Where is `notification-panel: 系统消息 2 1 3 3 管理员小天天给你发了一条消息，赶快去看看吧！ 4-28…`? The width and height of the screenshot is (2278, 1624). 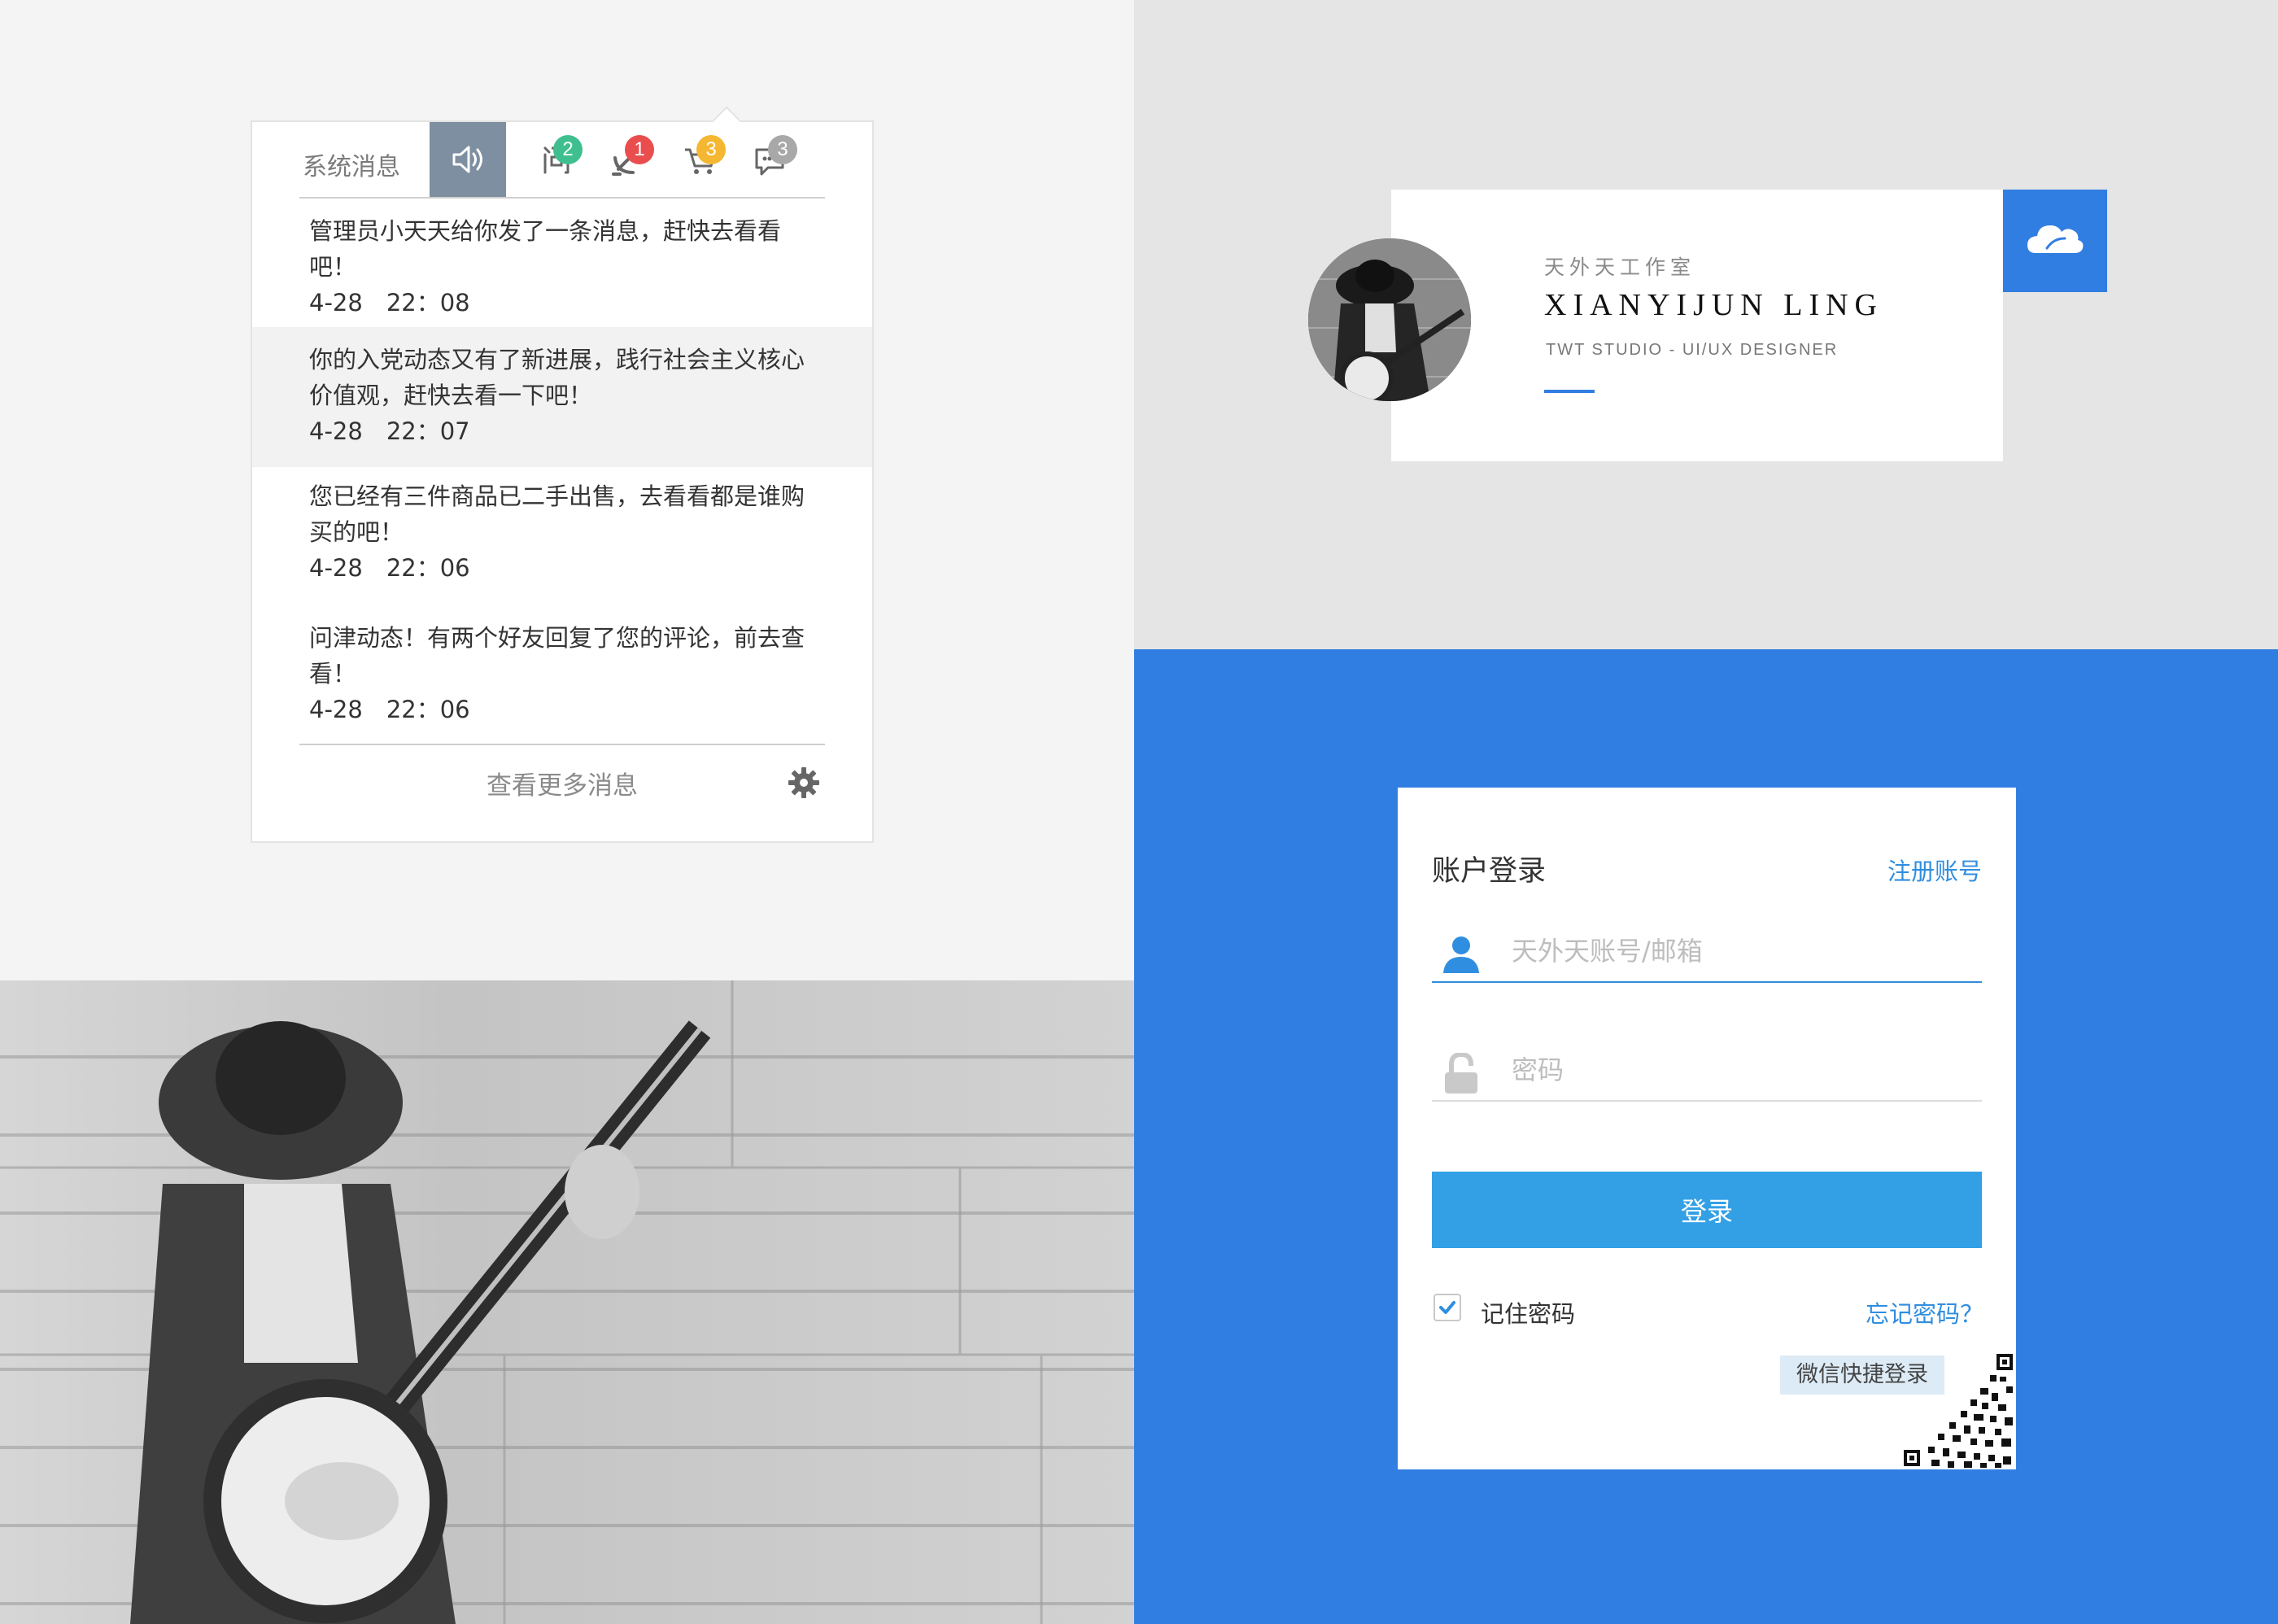
notification-panel: 系统消息 2 1 3 3 管理员小天天给你发了一条消息，赶快去看看吧！ 4-28… is located at coordinates (562, 474).